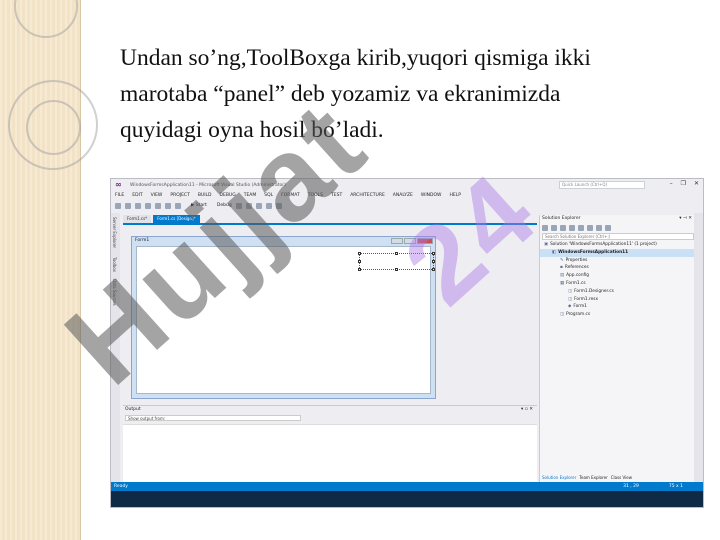 The image size is (720, 540). Describe the element at coordinates (157, 195) in the screenshot. I see `menu-view: VIEW` at that location.